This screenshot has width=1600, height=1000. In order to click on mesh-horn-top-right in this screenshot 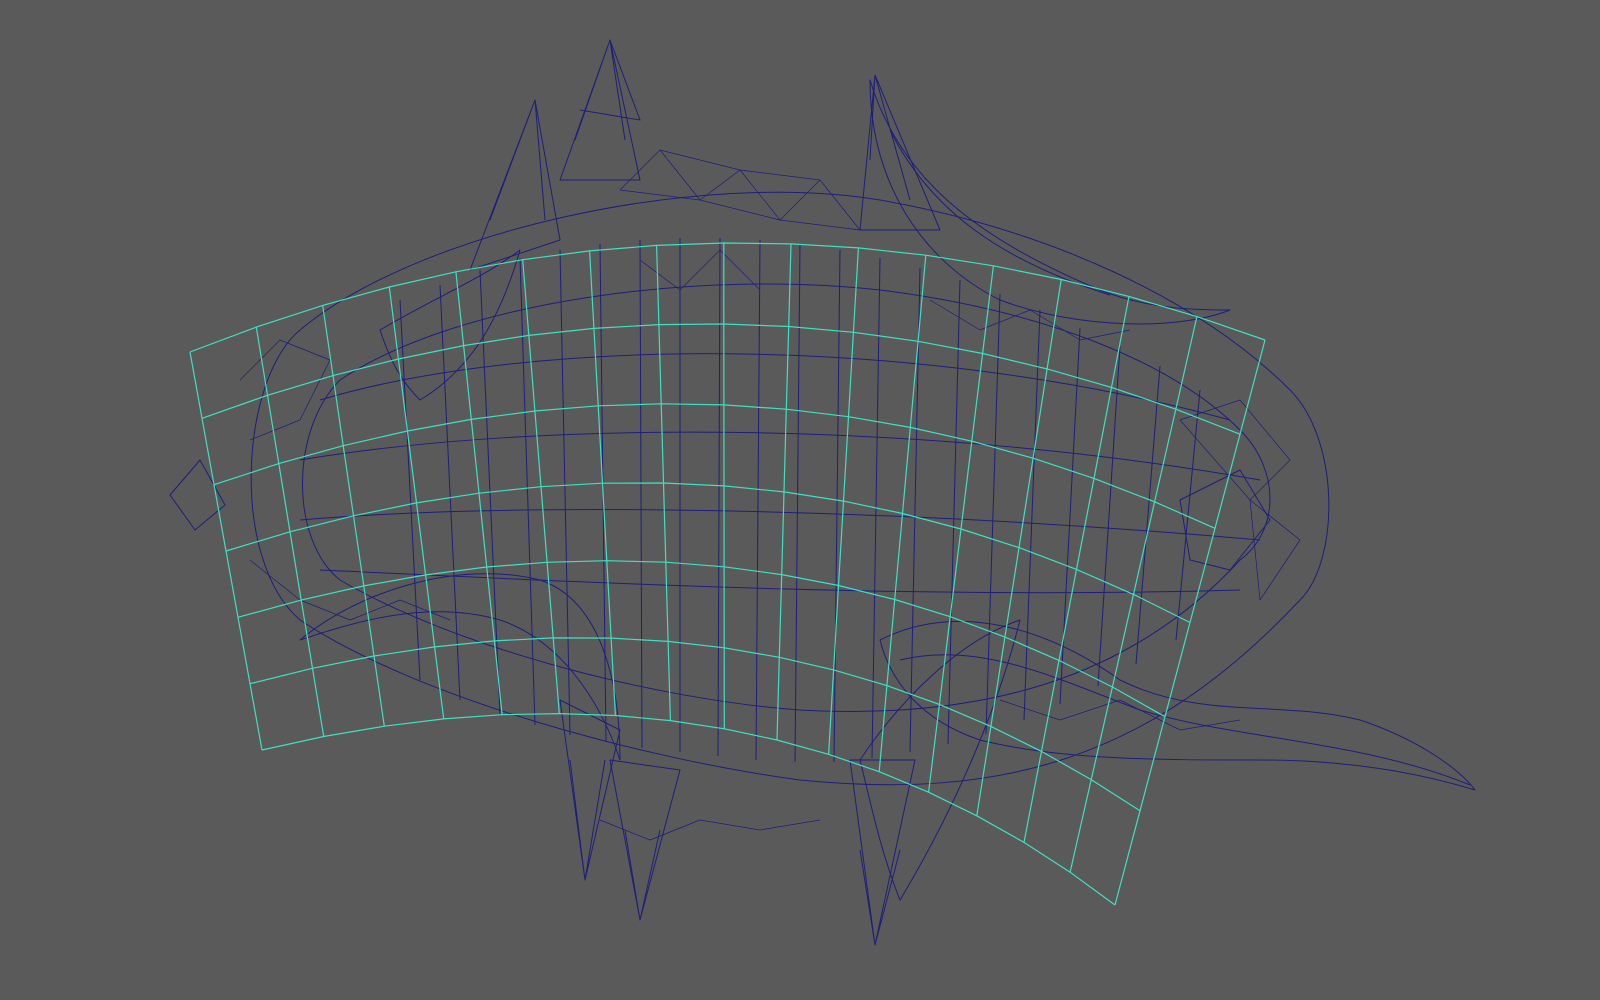, I will do `click(1050, 202)`.